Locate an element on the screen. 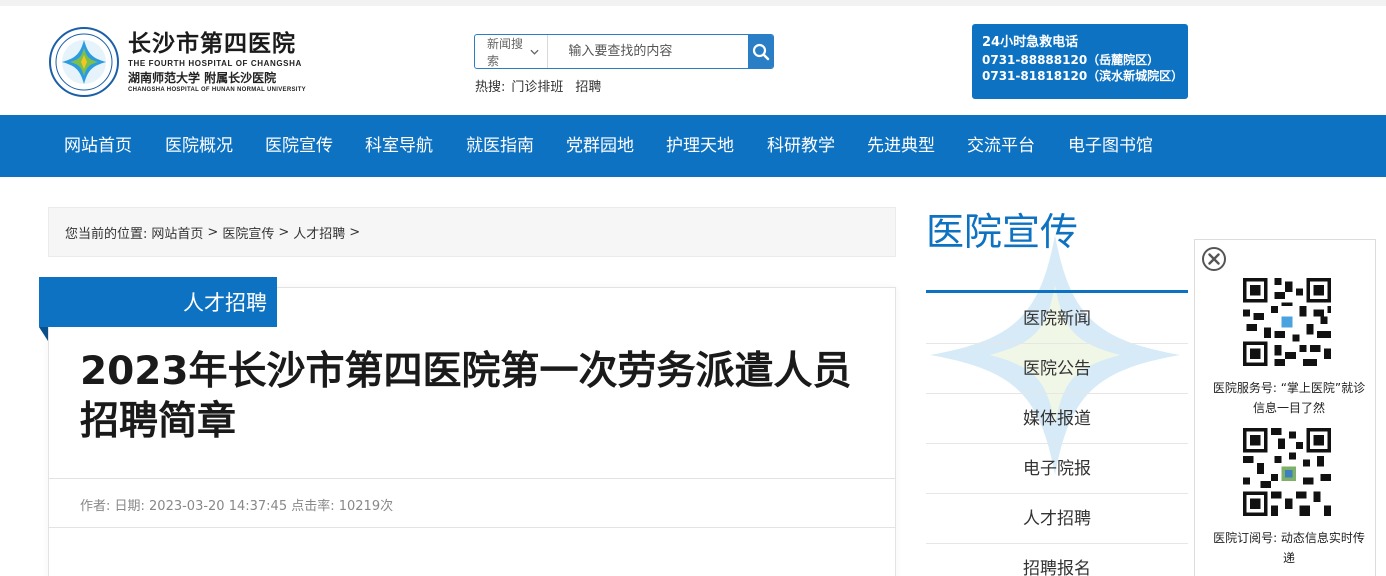 The height and width of the screenshot is (576, 1386). nav-item-home: 网站首页 is located at coordinates (98, 146).